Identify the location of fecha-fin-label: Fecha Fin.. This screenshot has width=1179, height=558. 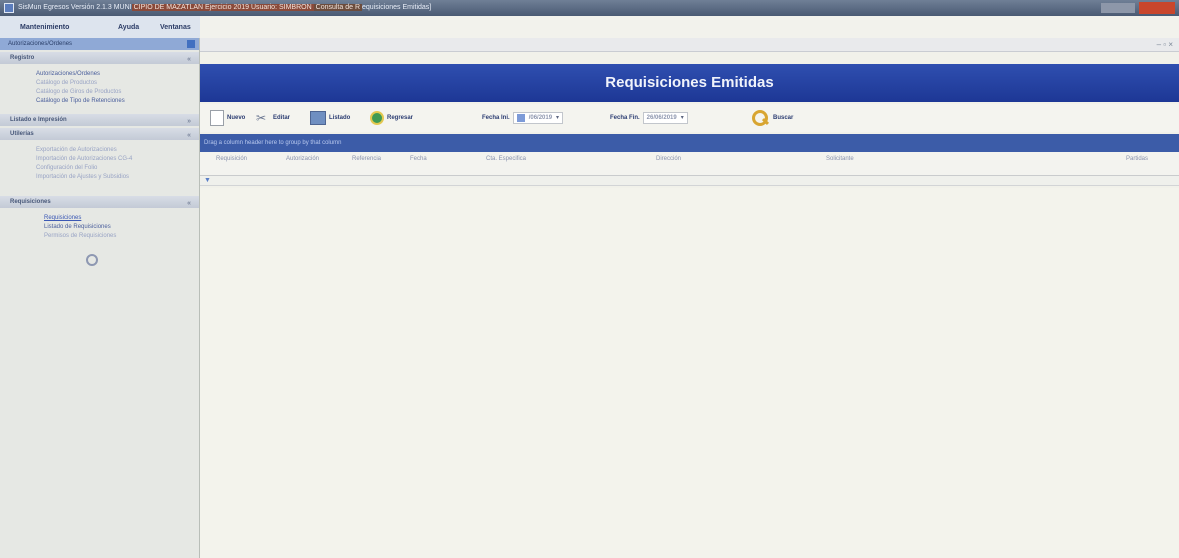
(625, 118).